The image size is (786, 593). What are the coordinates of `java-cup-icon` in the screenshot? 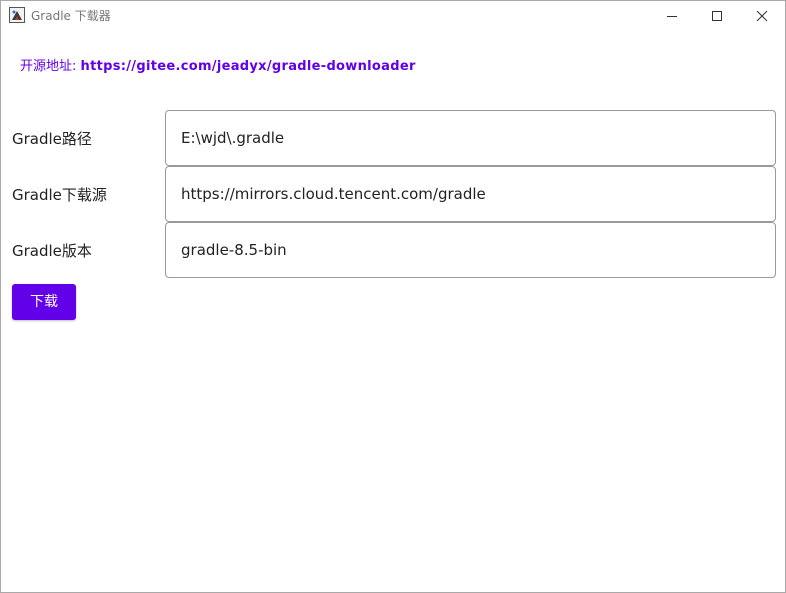 It's located at (17, 15).